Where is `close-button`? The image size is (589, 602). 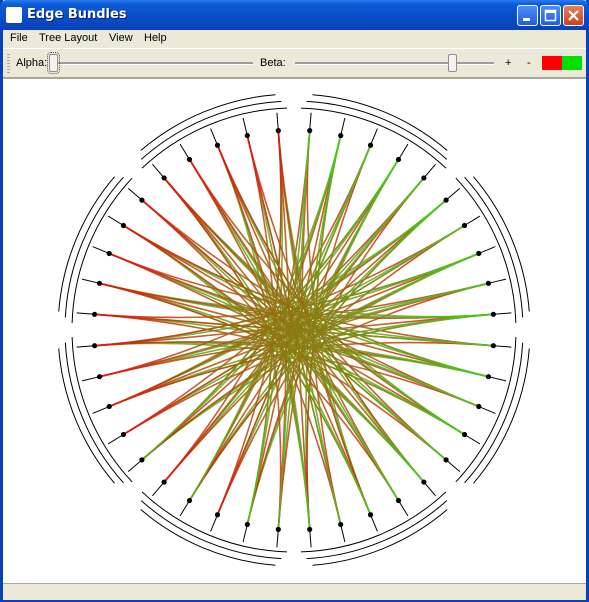
close-button is located at coordinates (573, 15).